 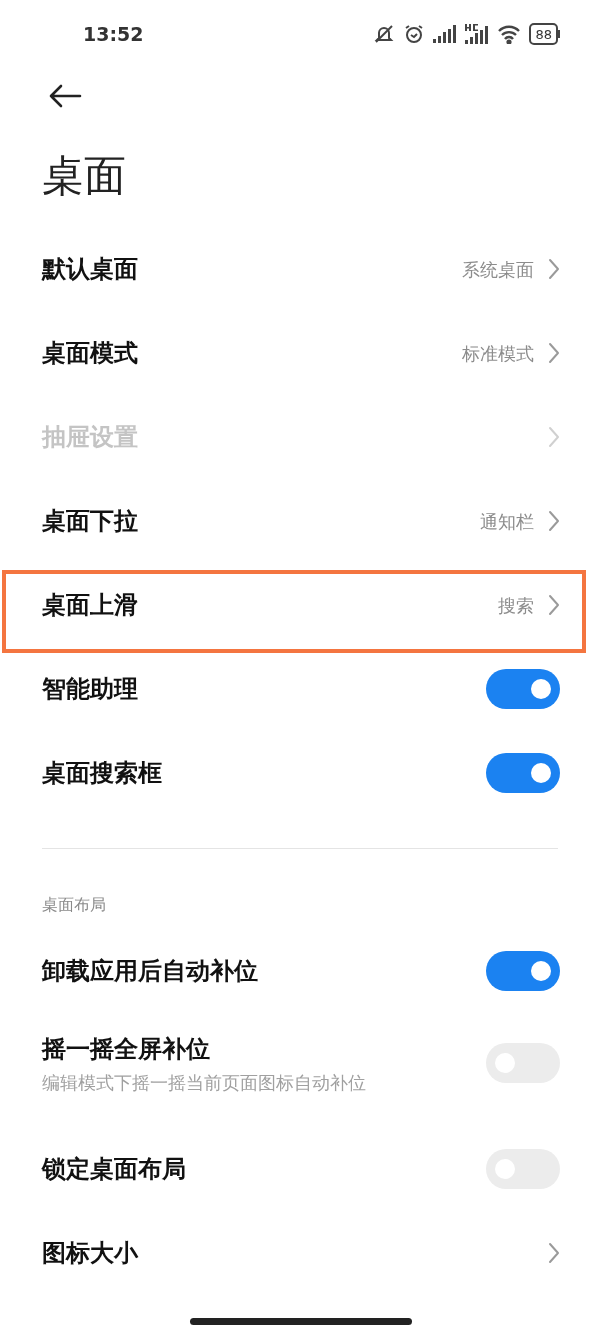 What do you see at coordinates (498, 269) in the screenshot?
I see `setting-value: 系统桌面` at bounding box center [498, 269].